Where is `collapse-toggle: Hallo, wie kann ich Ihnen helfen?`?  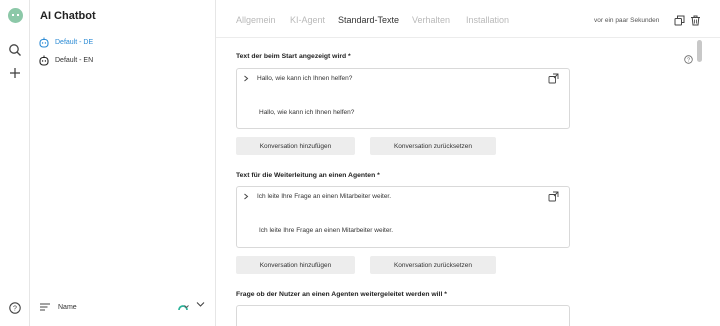 collapse-toggle: Hallo, wie kann ich Ihnen helfen? is located at coordinates (297, 78).